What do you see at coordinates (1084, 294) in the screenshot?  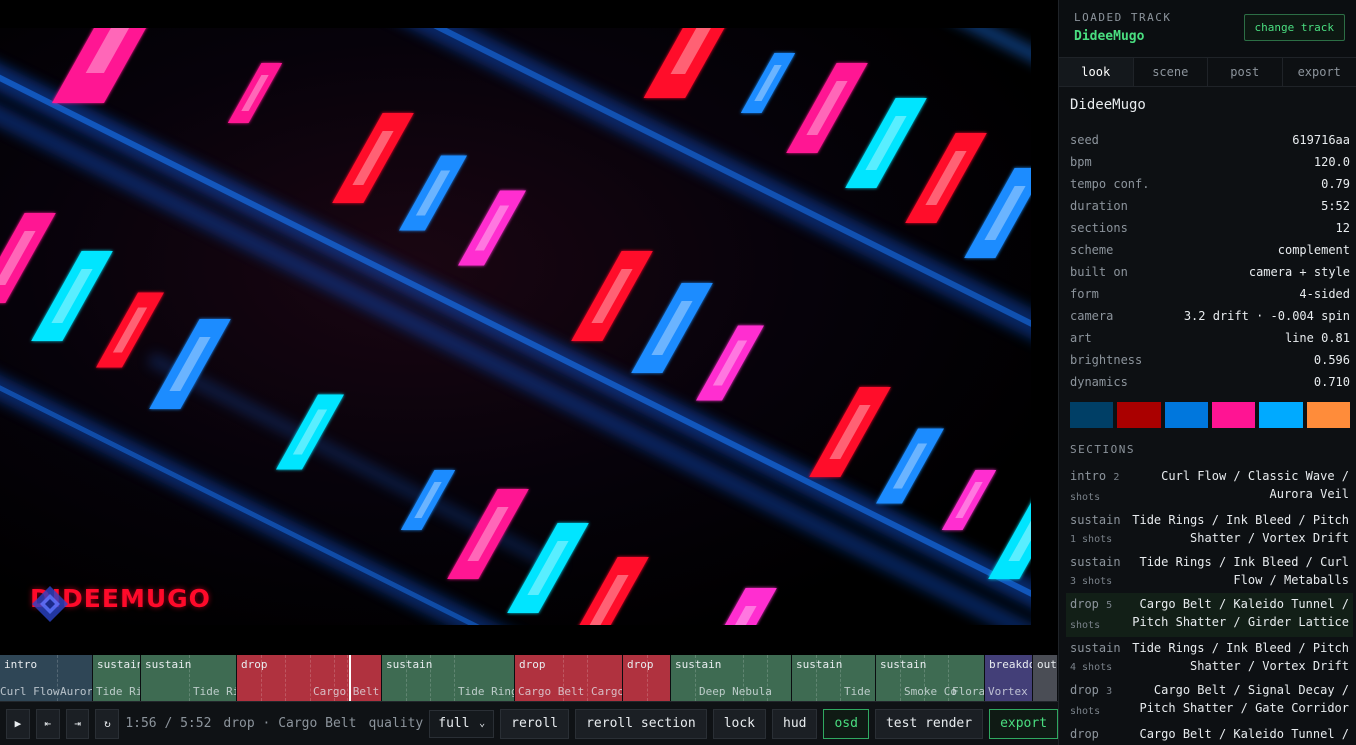 I see `property-key: form` at bounding box center [1084, 294].